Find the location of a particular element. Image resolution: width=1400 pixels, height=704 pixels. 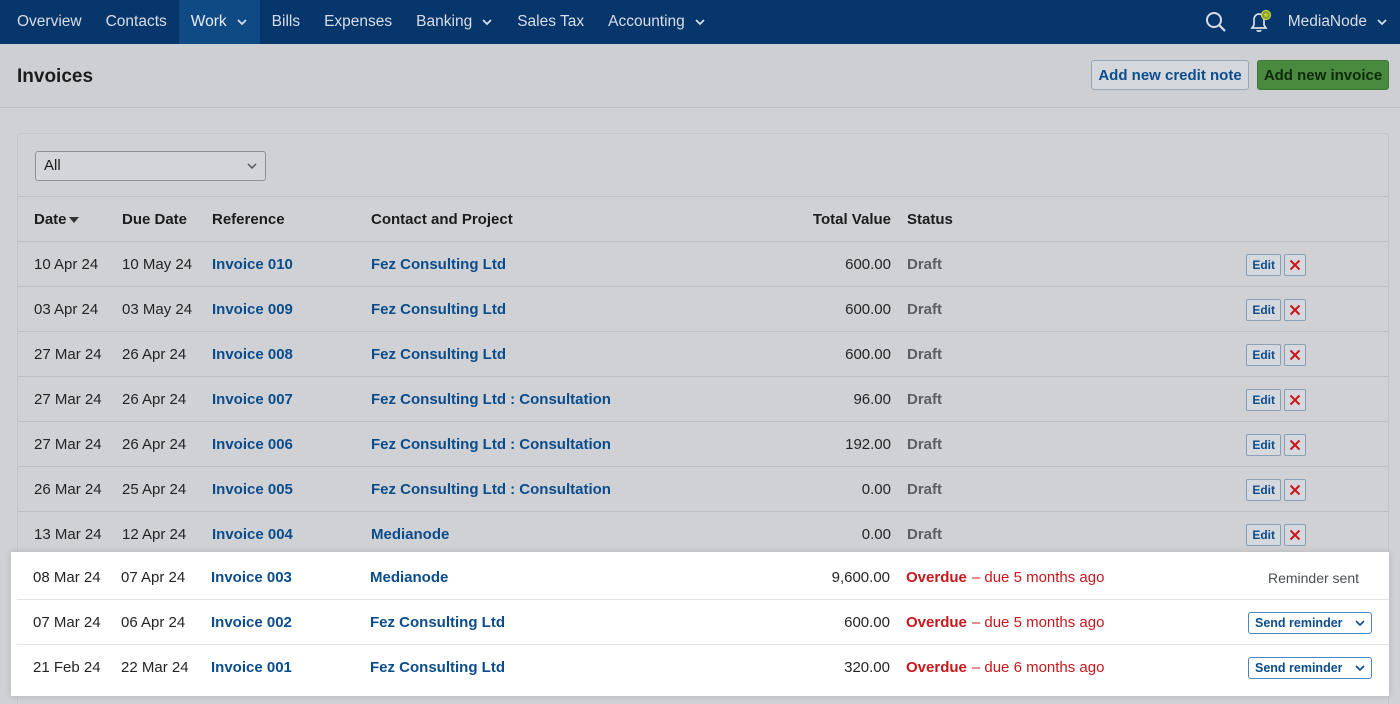

status-detail: – due 6 months ago is located at coordinates (1038, 667).